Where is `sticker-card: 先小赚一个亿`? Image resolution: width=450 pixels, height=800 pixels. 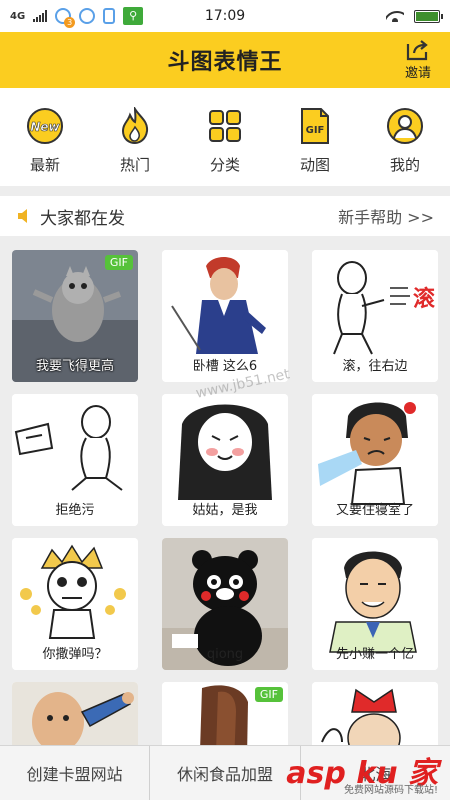 sticker-card: 先小赚一个亿 is located at coordinates (375, 604).